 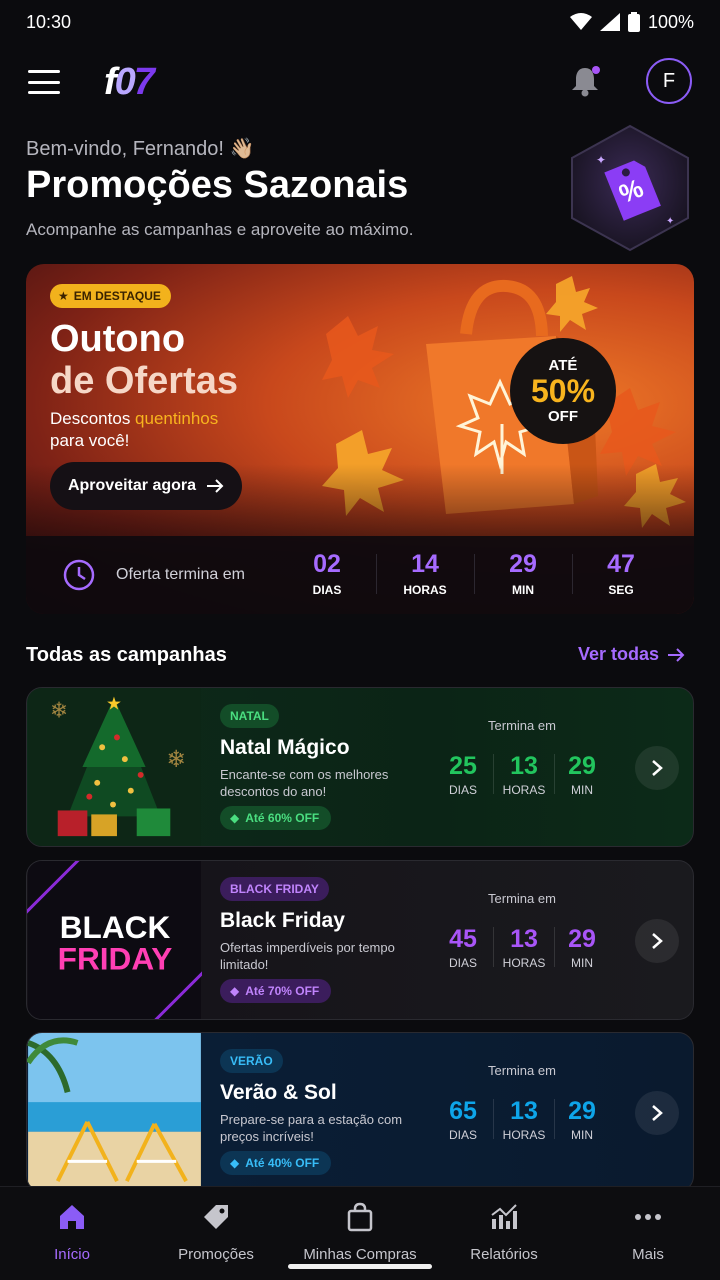 I want to click on featured-badge: ★ EM DESTAQUE, so click(x=110, y=296).